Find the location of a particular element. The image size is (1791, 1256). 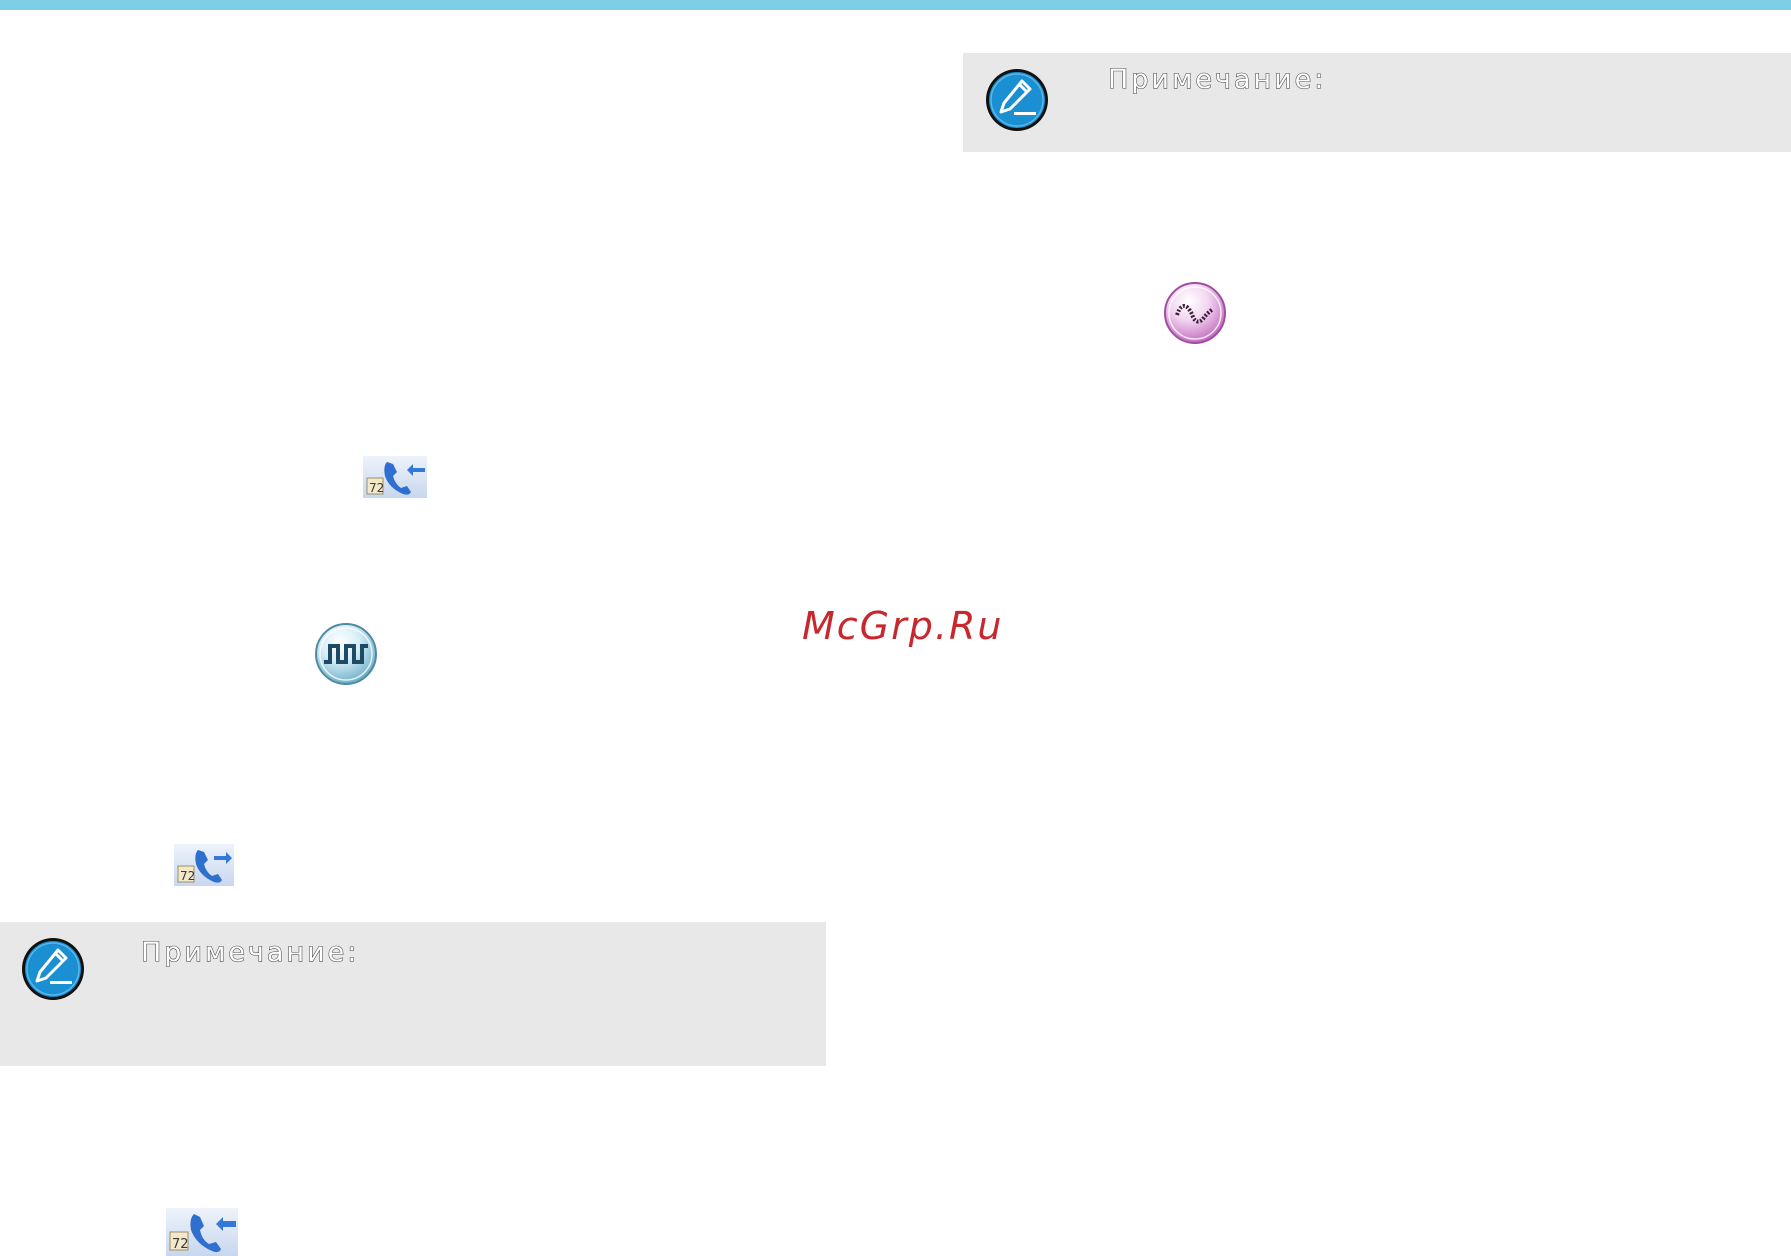

watermark: McGrp.Ru is located at coordinates (903, 626).